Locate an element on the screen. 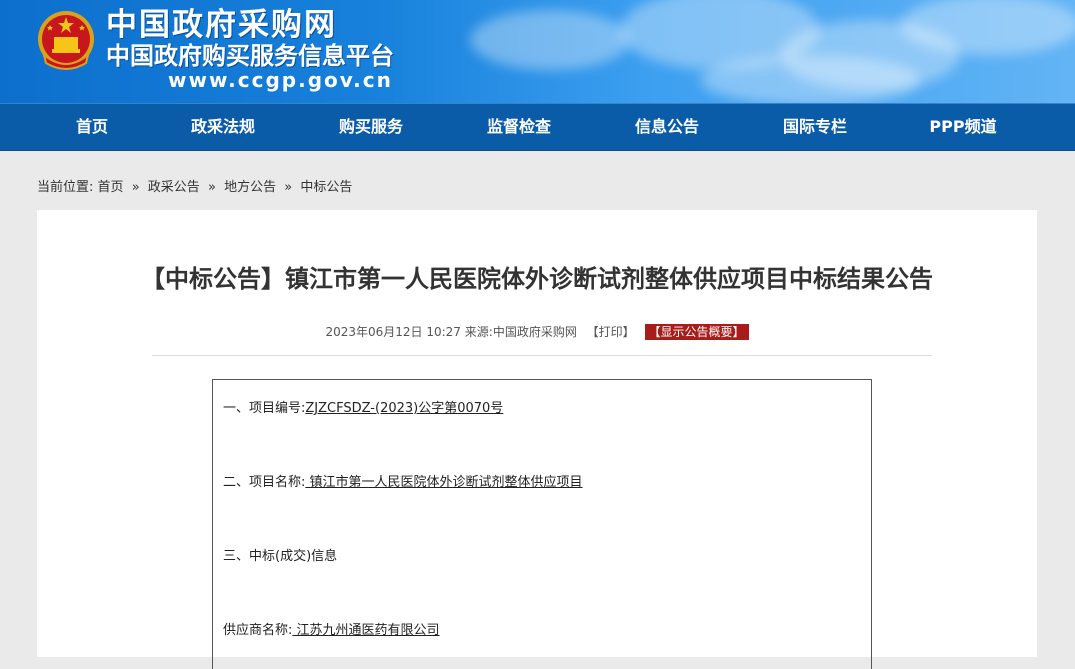 This screenshot has height=669, width=1075. breadcrumb-prefix: 当前位置: is located at coordinates (65, 187).